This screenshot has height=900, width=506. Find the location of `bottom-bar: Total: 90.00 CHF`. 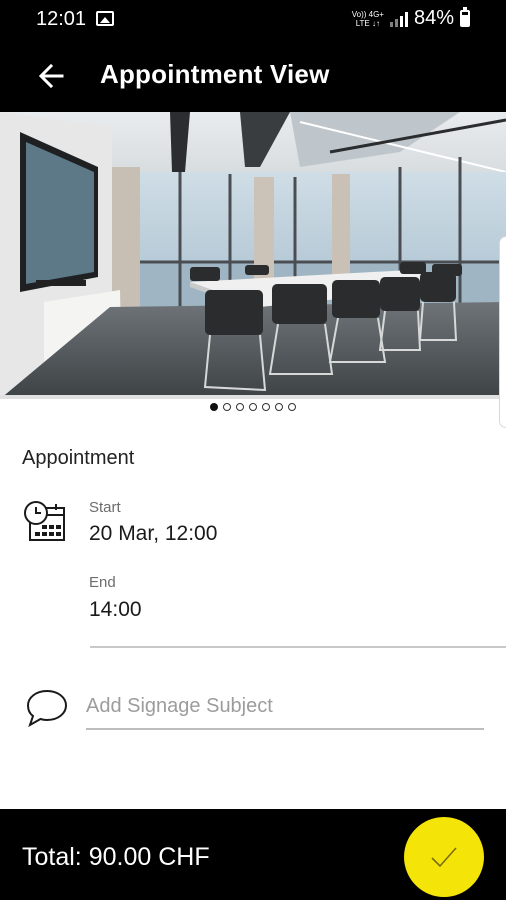

bottom-bar: Total: 90.00 CHF is located at coordinates (253, 854).